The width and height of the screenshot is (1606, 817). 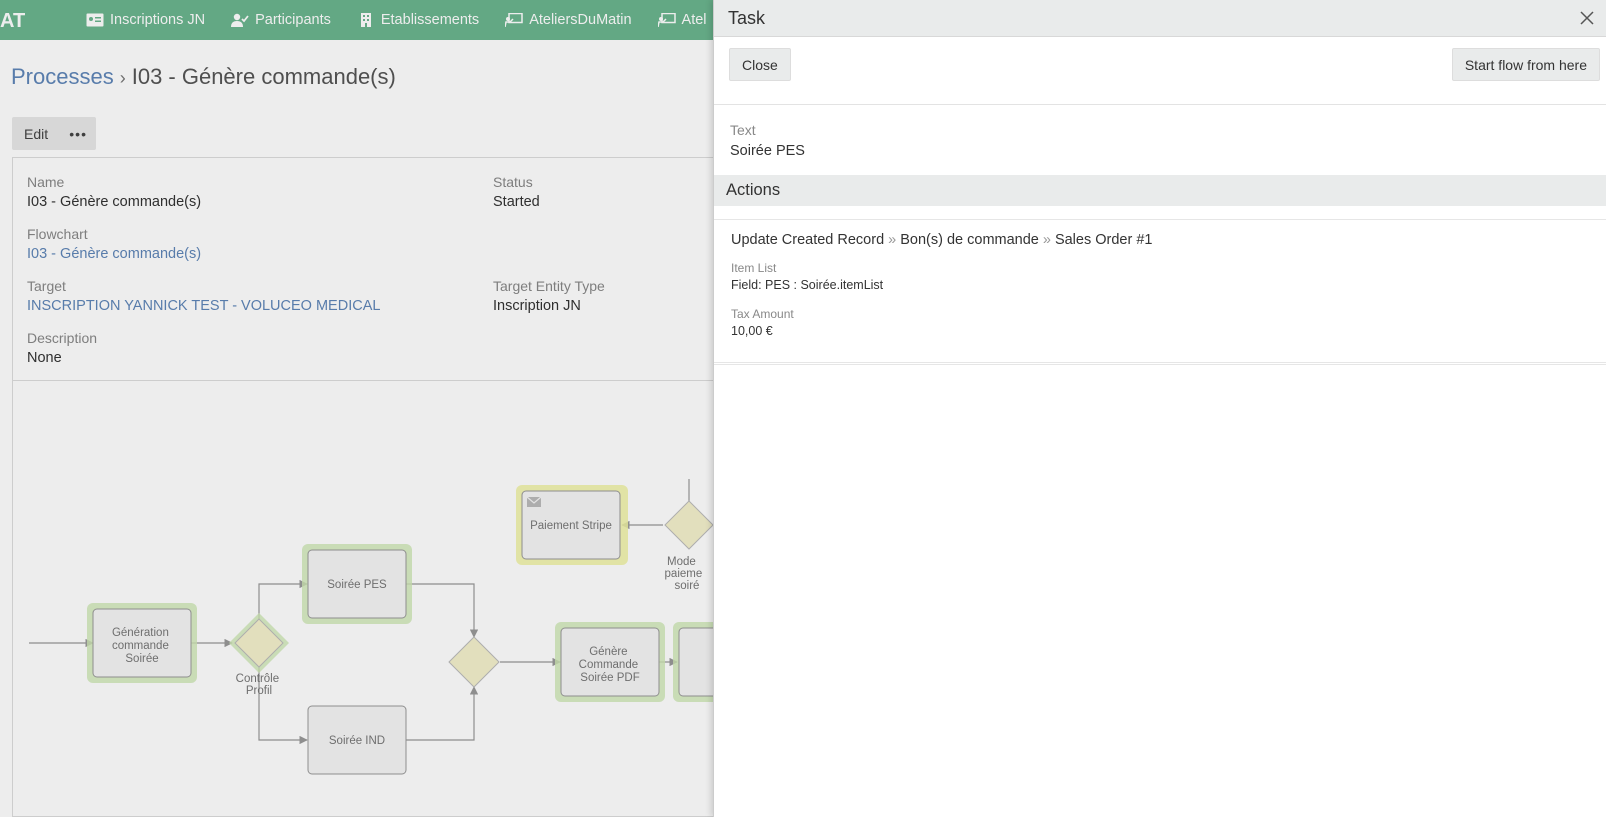 What do you see at coordinates (1103, 240) in the screenshot?
I see `action-record: Sales Order #1` at bounding box center [1103, 240].